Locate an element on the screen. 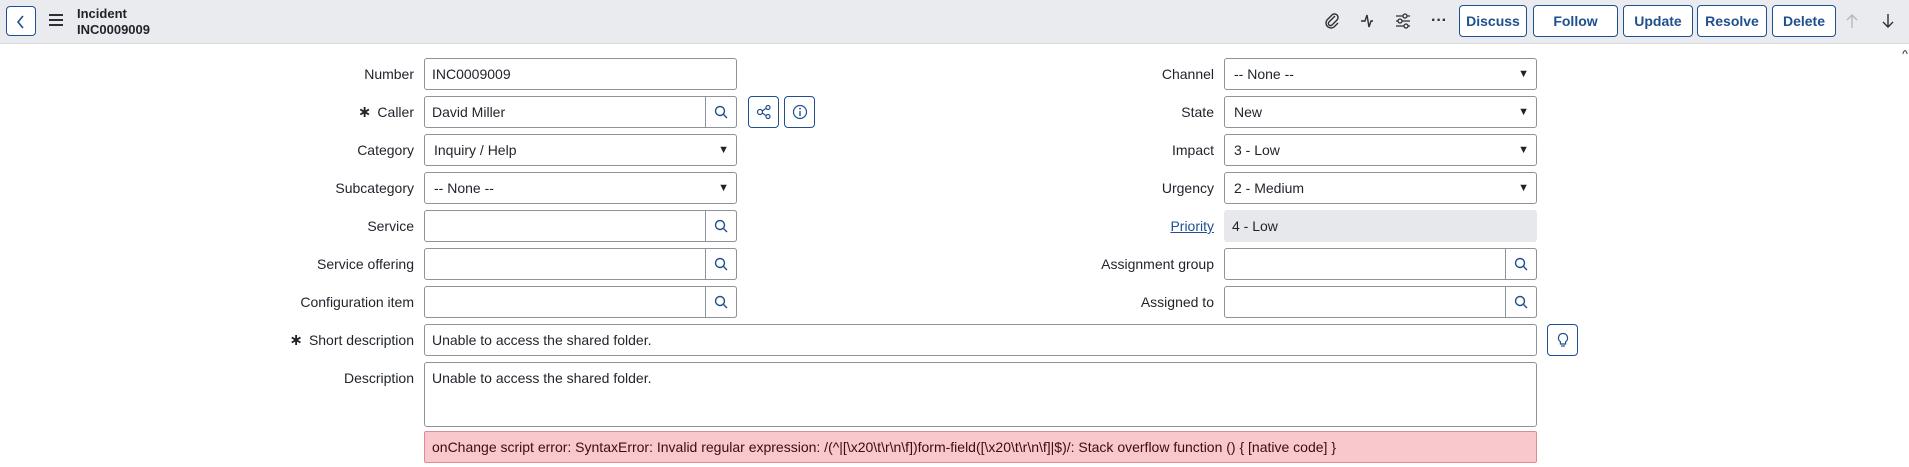  record-number: INC0009009 is located at coordinates (113, 29).